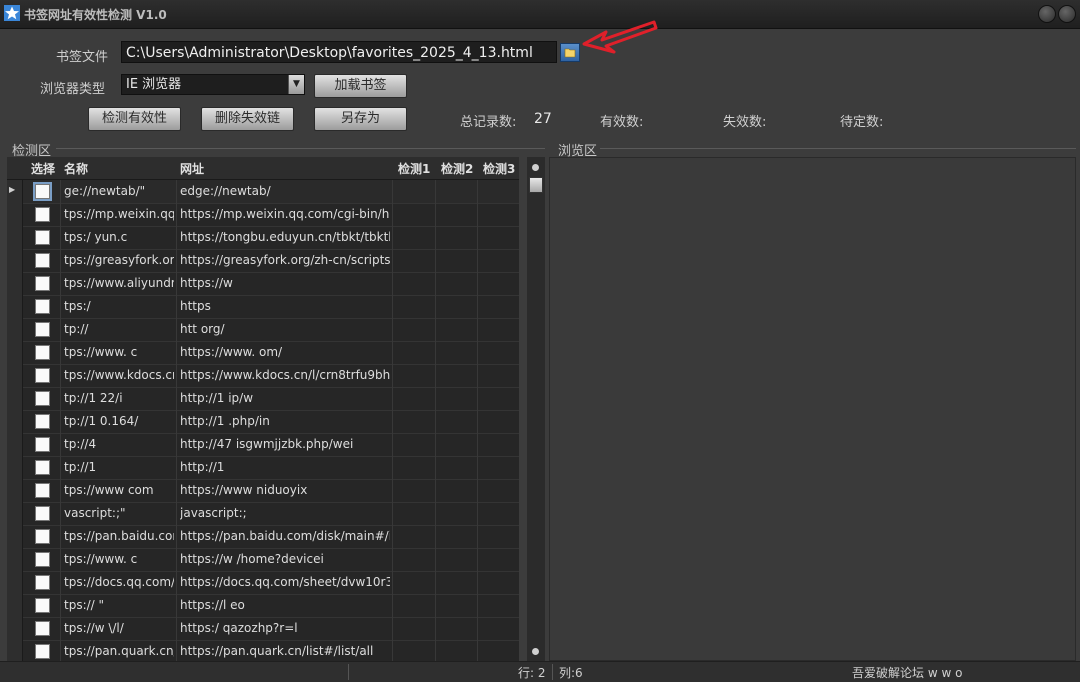 The image size is (1080, 682). What do you see at coordinates (499, 168) in the screenshot?
I see `column-header-check3: 检测3` at bounding box center [499, 168].